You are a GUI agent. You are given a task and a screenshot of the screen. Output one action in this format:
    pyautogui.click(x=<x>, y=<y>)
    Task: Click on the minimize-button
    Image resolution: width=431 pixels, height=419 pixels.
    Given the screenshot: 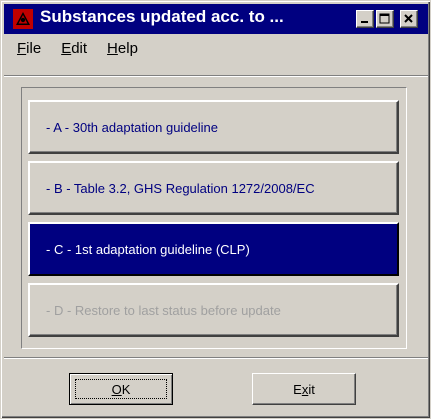 What is the action you would take?
    pyautogui.click(x=365, y=19)
    